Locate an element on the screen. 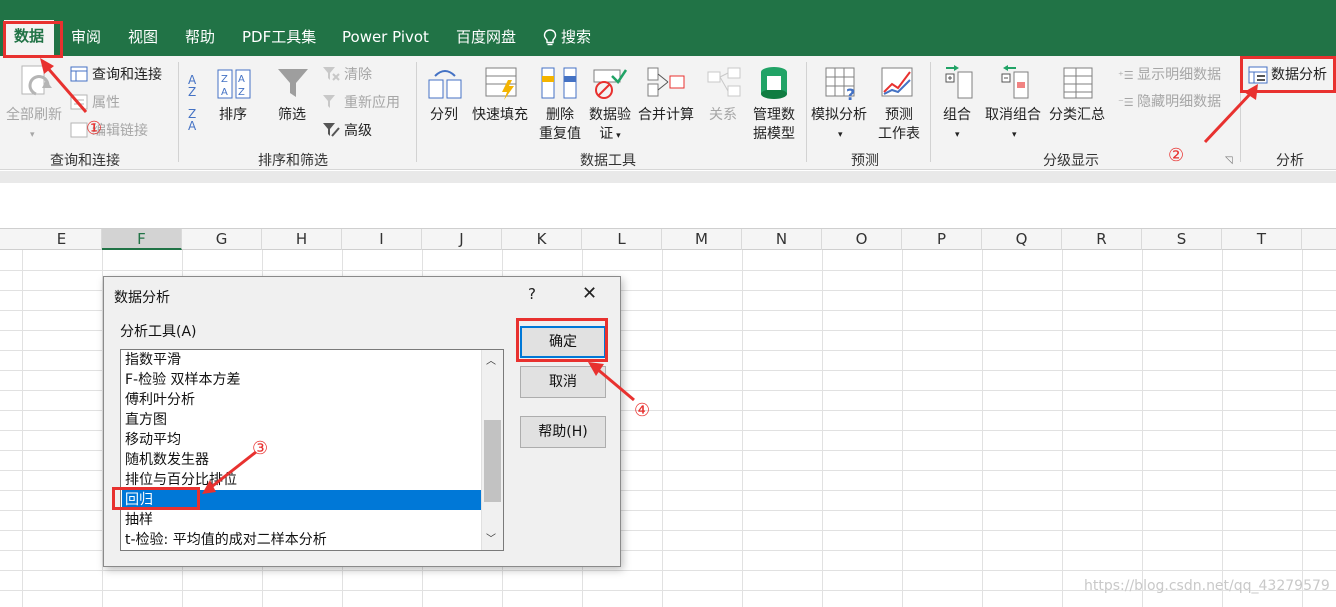 This screenshot has width=1336, height=607. watermark-text: https://blog.csdn.net/qq_43279579 is located at coordinates (1207, 586).